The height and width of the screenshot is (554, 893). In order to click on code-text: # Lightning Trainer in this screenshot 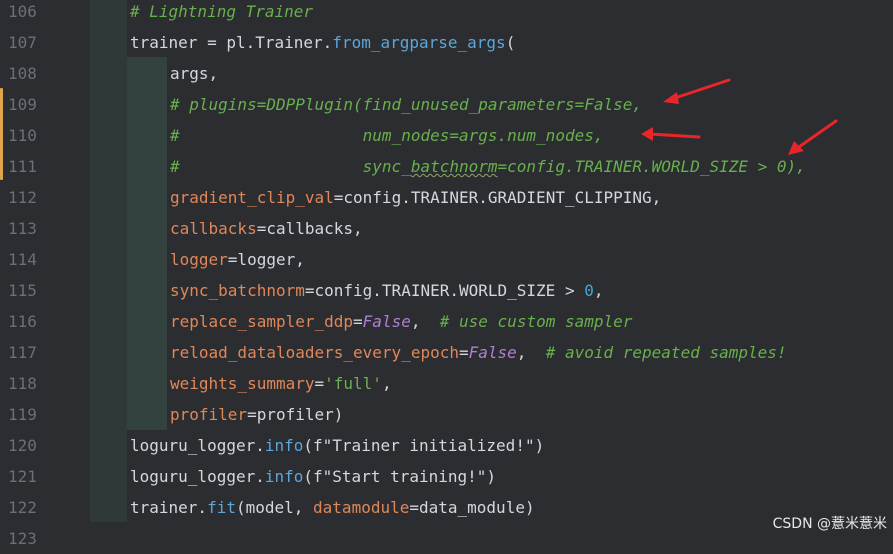, I will do `click(221, 13)`.